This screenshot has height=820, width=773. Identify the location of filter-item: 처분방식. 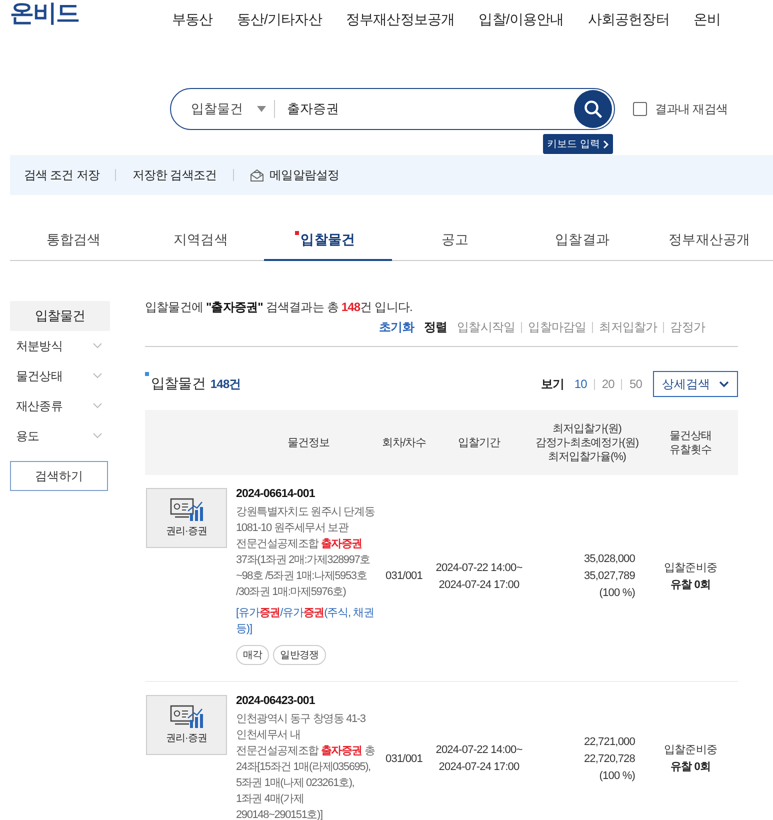
(60, 346).